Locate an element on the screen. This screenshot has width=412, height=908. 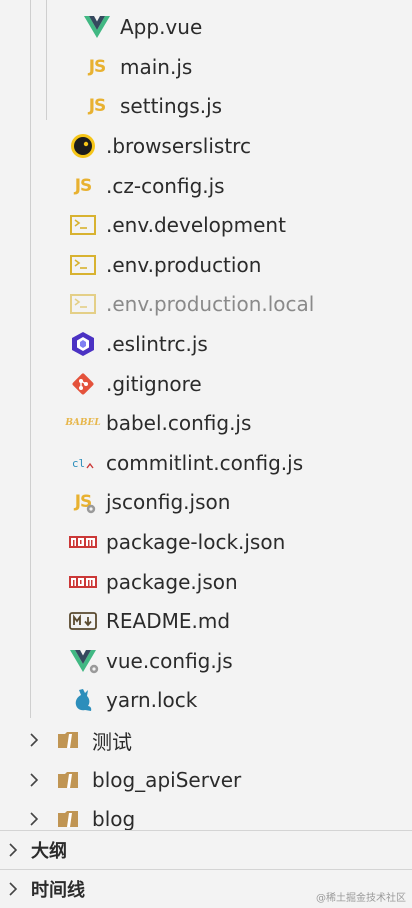
section-outline: 大纲 is located at coordinates (206, 849).